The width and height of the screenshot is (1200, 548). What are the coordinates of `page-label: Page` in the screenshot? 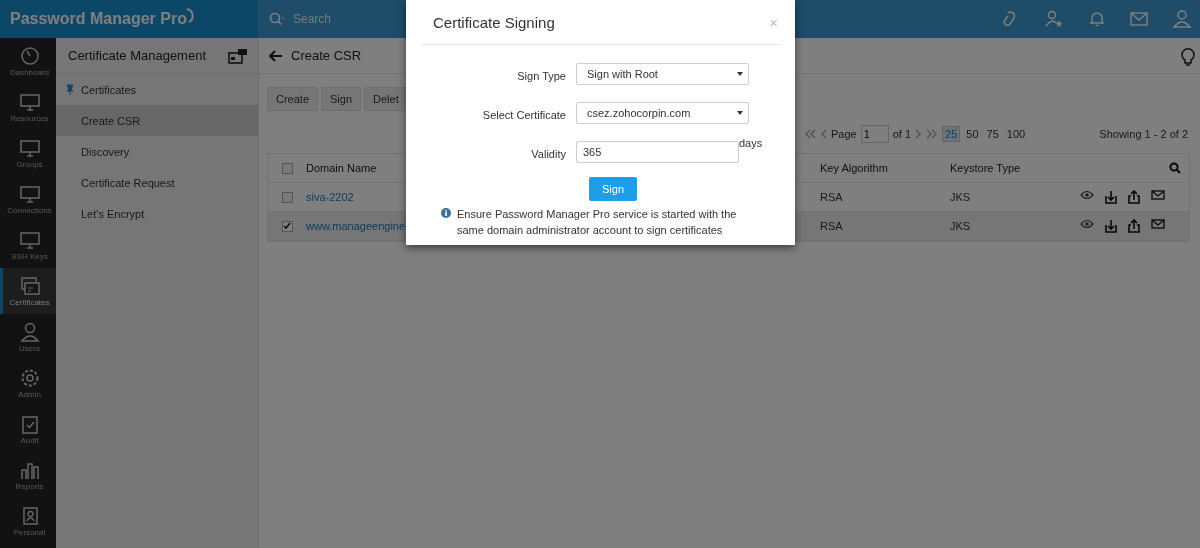 It's located at (844, 134).